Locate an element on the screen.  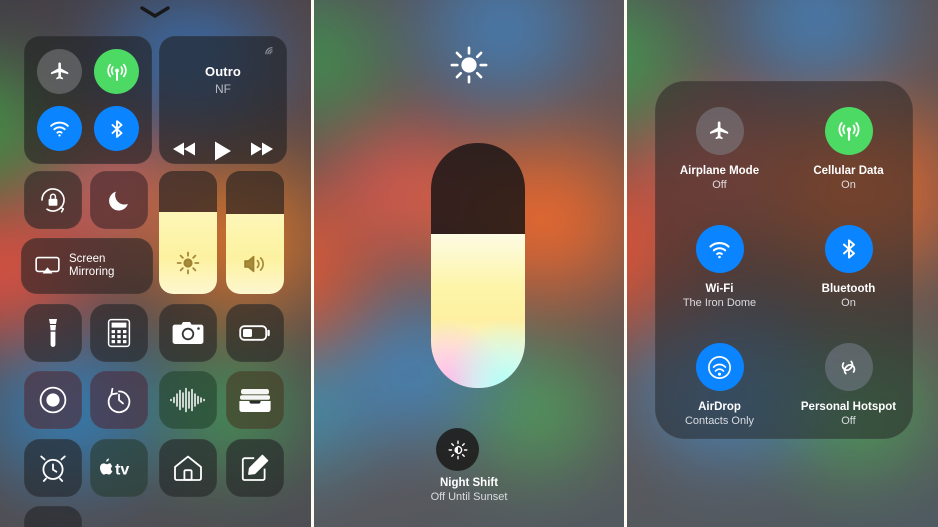
cell-label: AirDrop is located at coordinates (719, 407).